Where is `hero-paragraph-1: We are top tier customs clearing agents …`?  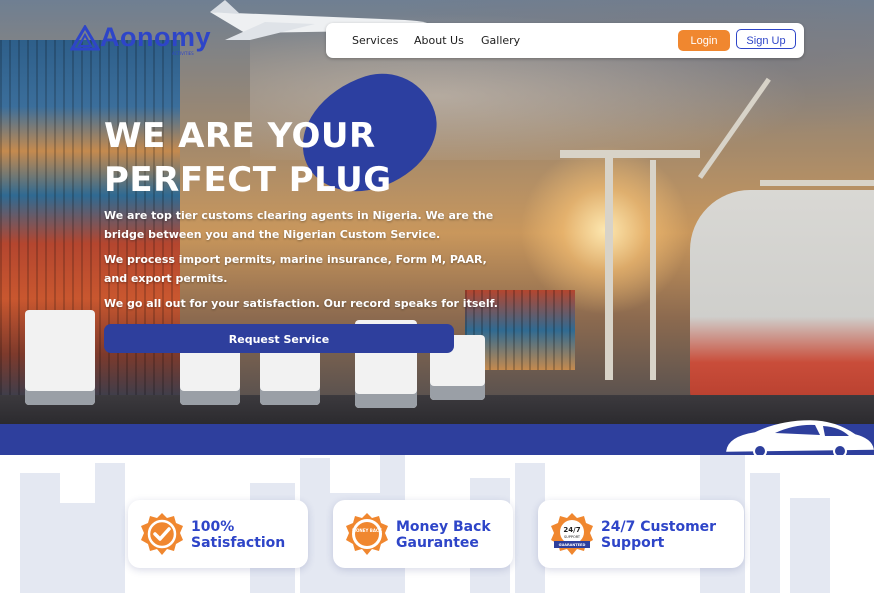 hero-paragraph-1: We are top tier customs clearing agents … is located at coordinates (299, 225).